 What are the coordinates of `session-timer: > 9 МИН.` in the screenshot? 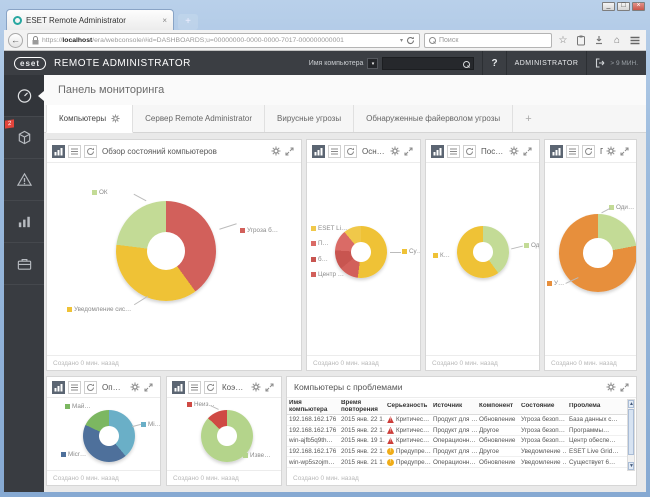 It's located at (624, 63).